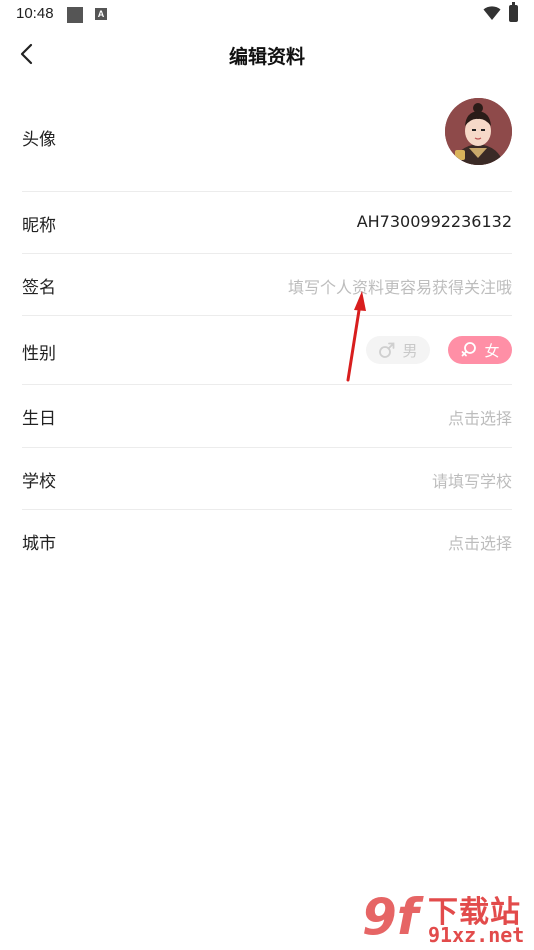 This screenshot has width=534, height=950. What do you see at coordinates (469, 349) in the screenshot?
I see `female-icon` at bounding box center [469, 349].